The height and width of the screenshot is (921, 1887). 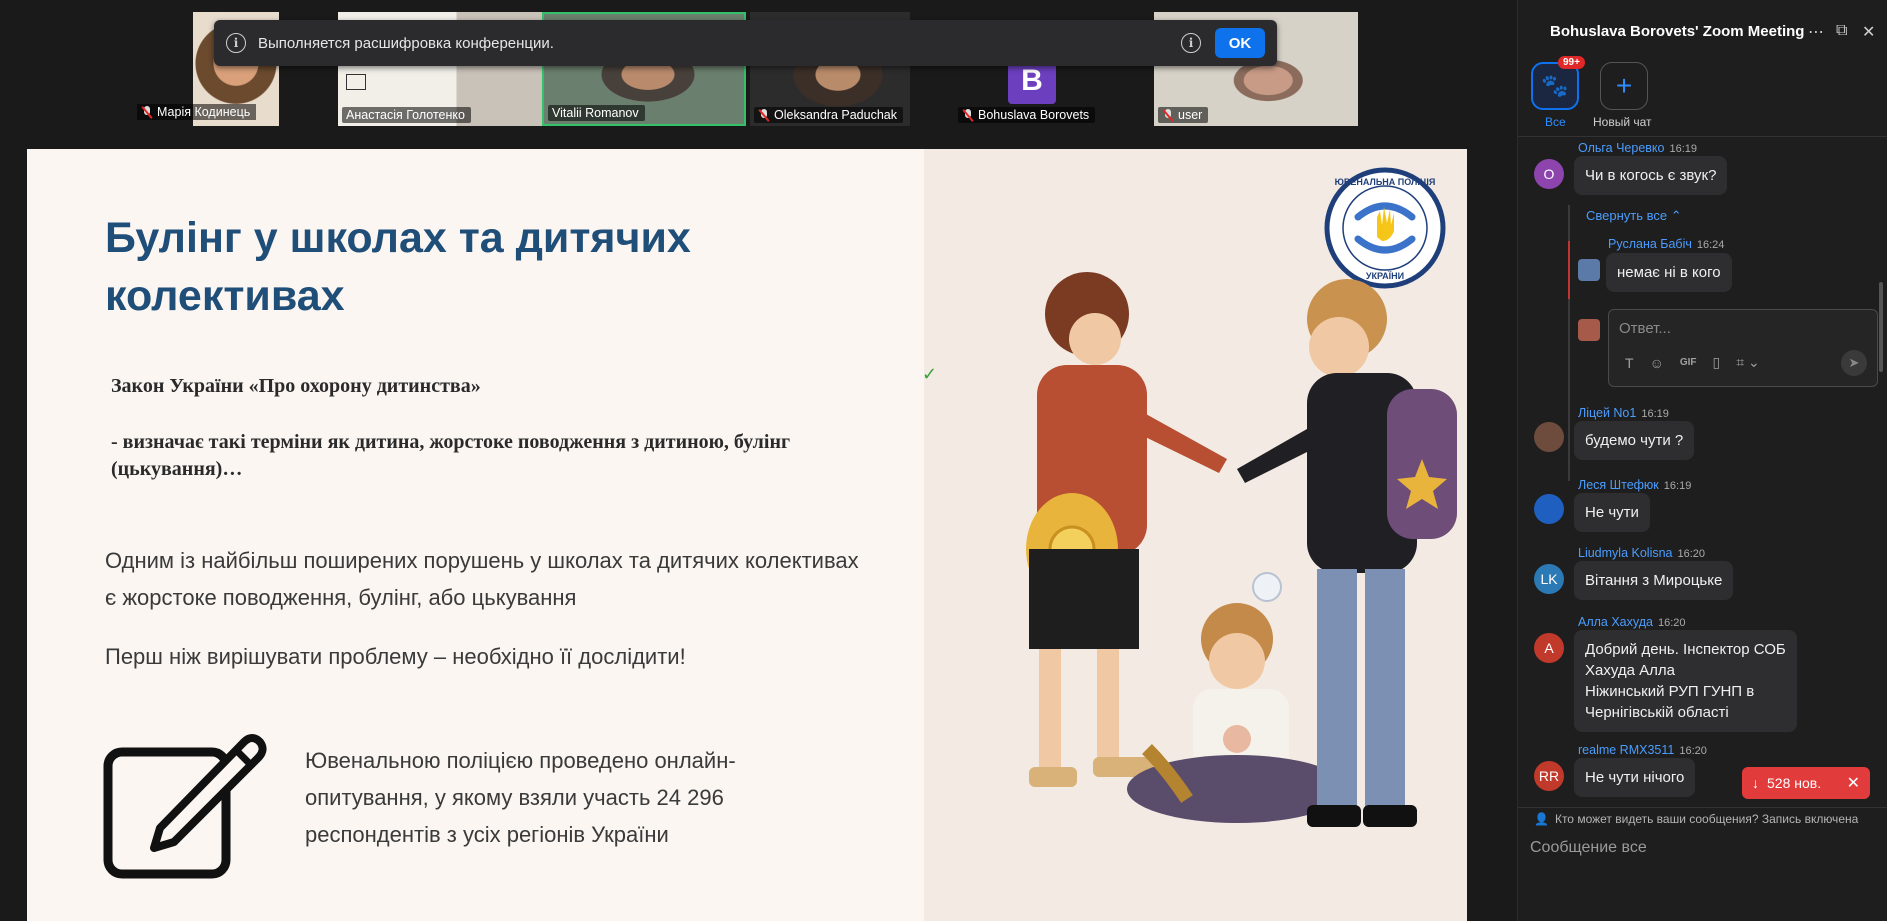 I want to click on message-bubble: будемо чути ?, so click(x=1634, y=440).